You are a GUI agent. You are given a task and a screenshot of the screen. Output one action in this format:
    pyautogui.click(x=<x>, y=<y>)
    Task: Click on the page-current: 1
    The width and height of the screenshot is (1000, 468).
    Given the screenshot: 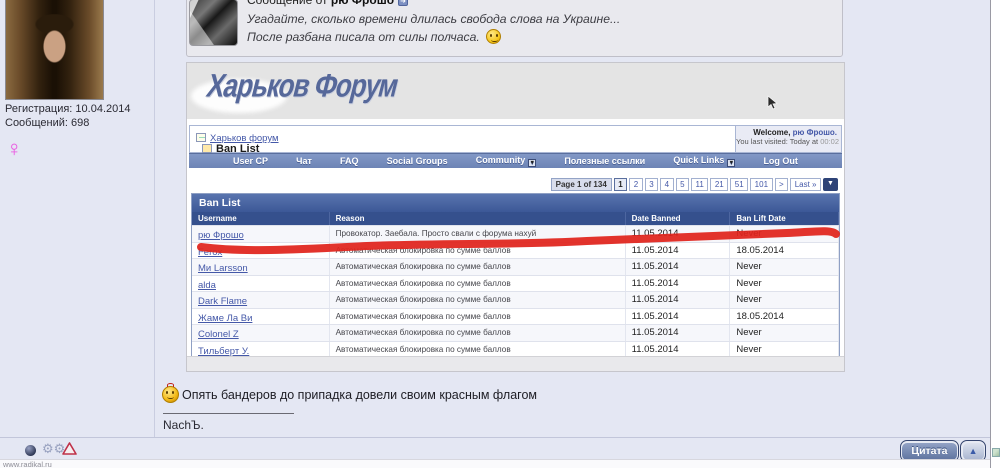 What is the action you would take?
    pyautogui.click(x=620, y=184)
    